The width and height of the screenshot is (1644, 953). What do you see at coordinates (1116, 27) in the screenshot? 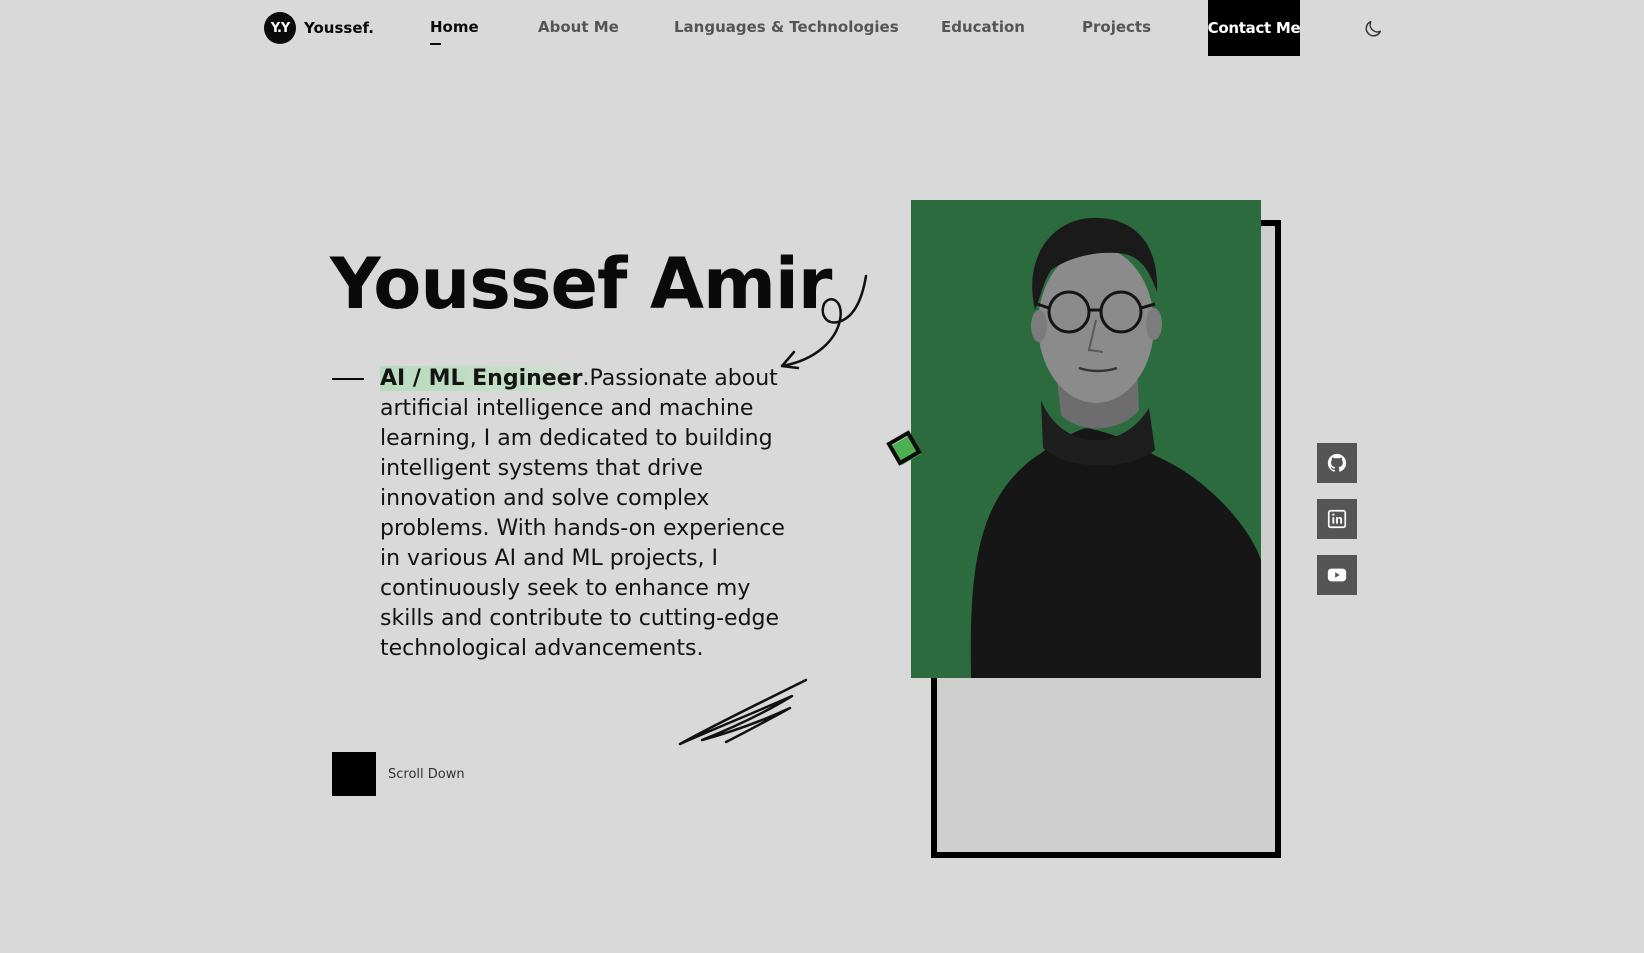
I see `nav-projects: Projects` at bounding box center [1116, 27].